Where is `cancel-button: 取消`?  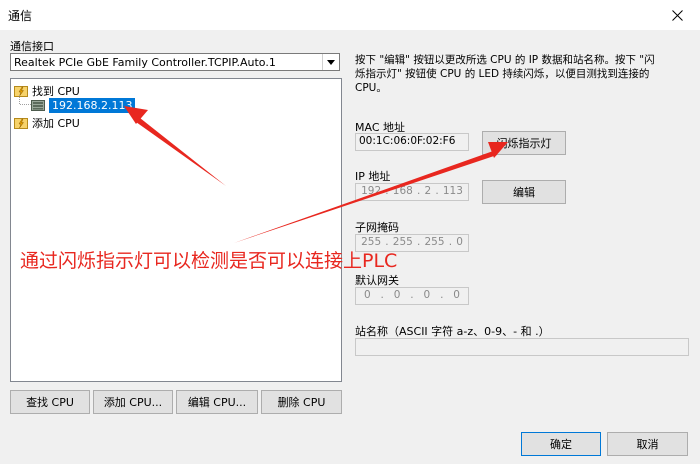 cancel-button: 取消 is located at coordinates (647, 444).